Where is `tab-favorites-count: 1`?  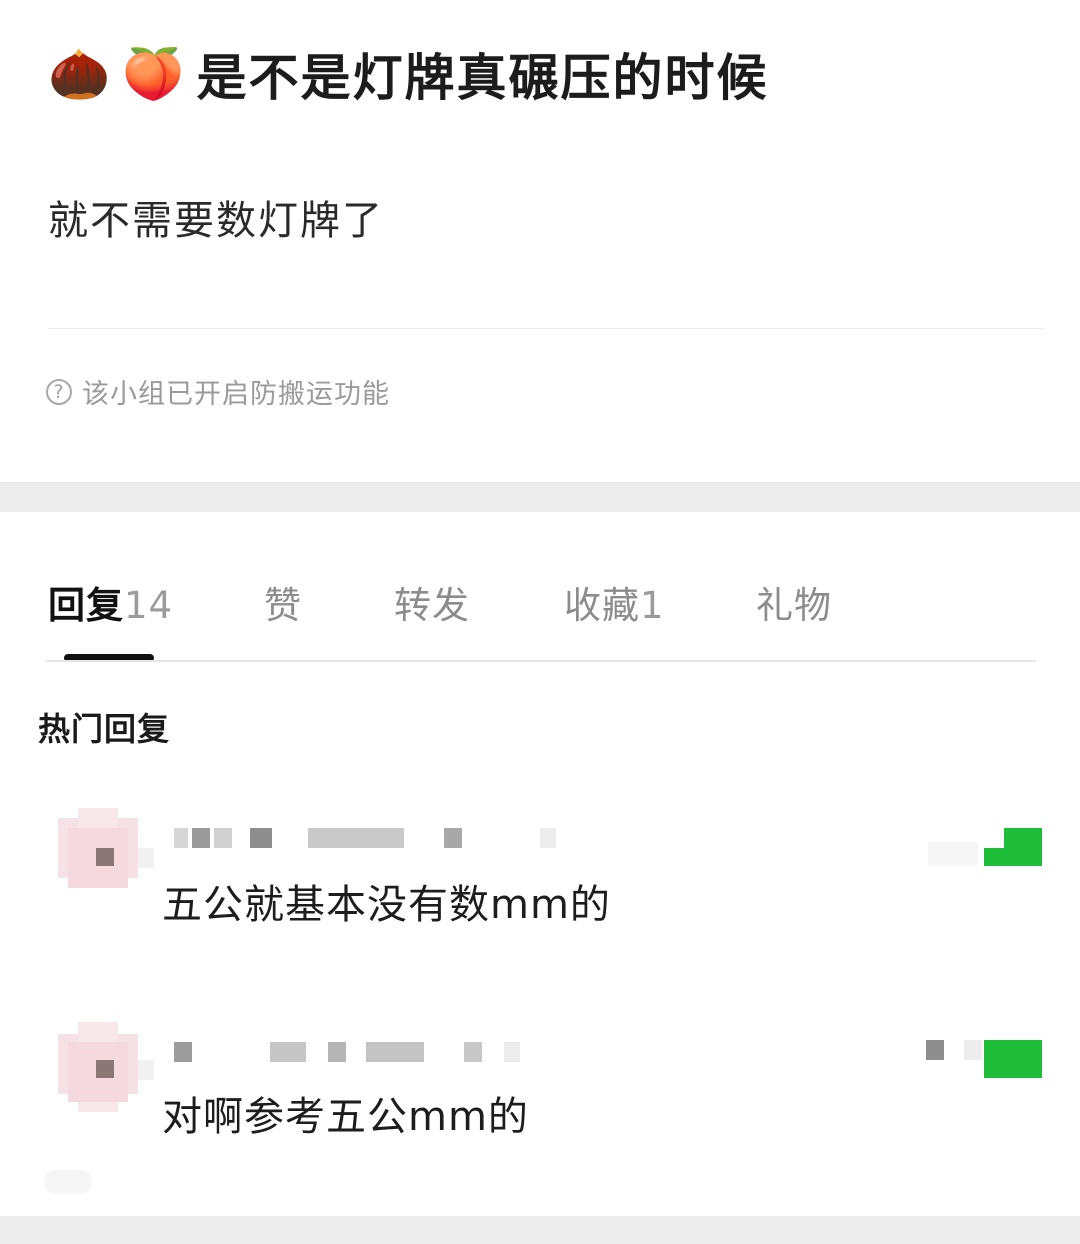
tab-favorites-count: 1 is located at coordinates (652, 605).